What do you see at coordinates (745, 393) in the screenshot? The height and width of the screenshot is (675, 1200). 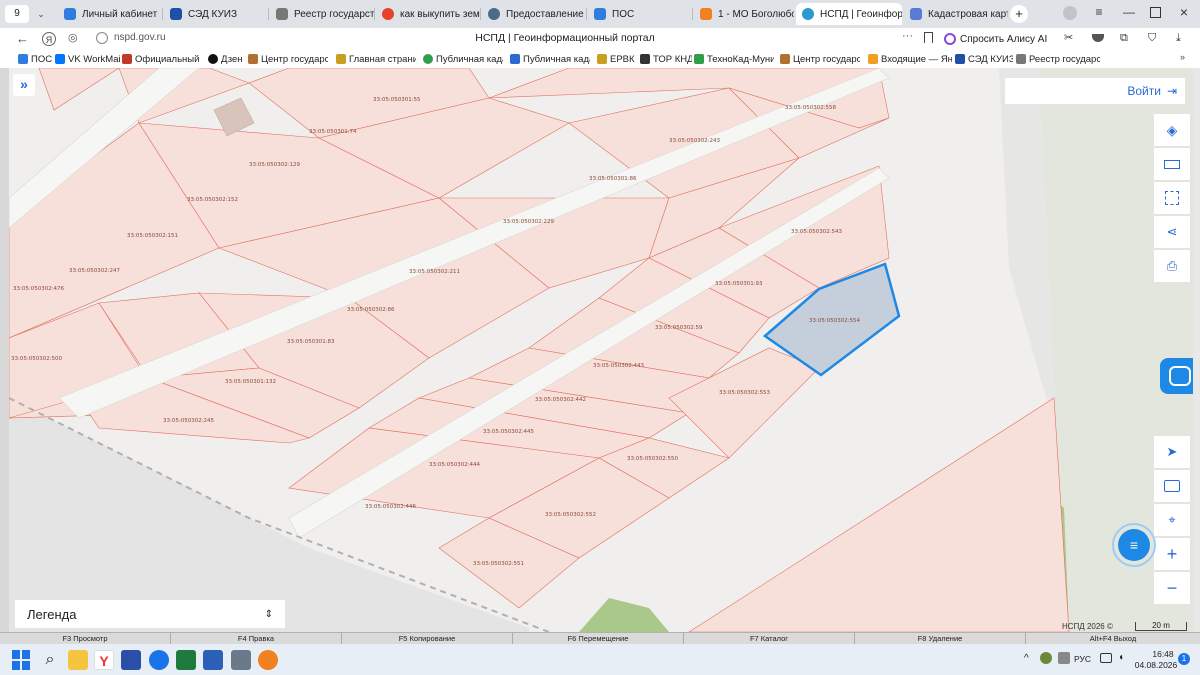 I see `parcel-label: 33:05:050302:553` at bounding box center [745, 393].